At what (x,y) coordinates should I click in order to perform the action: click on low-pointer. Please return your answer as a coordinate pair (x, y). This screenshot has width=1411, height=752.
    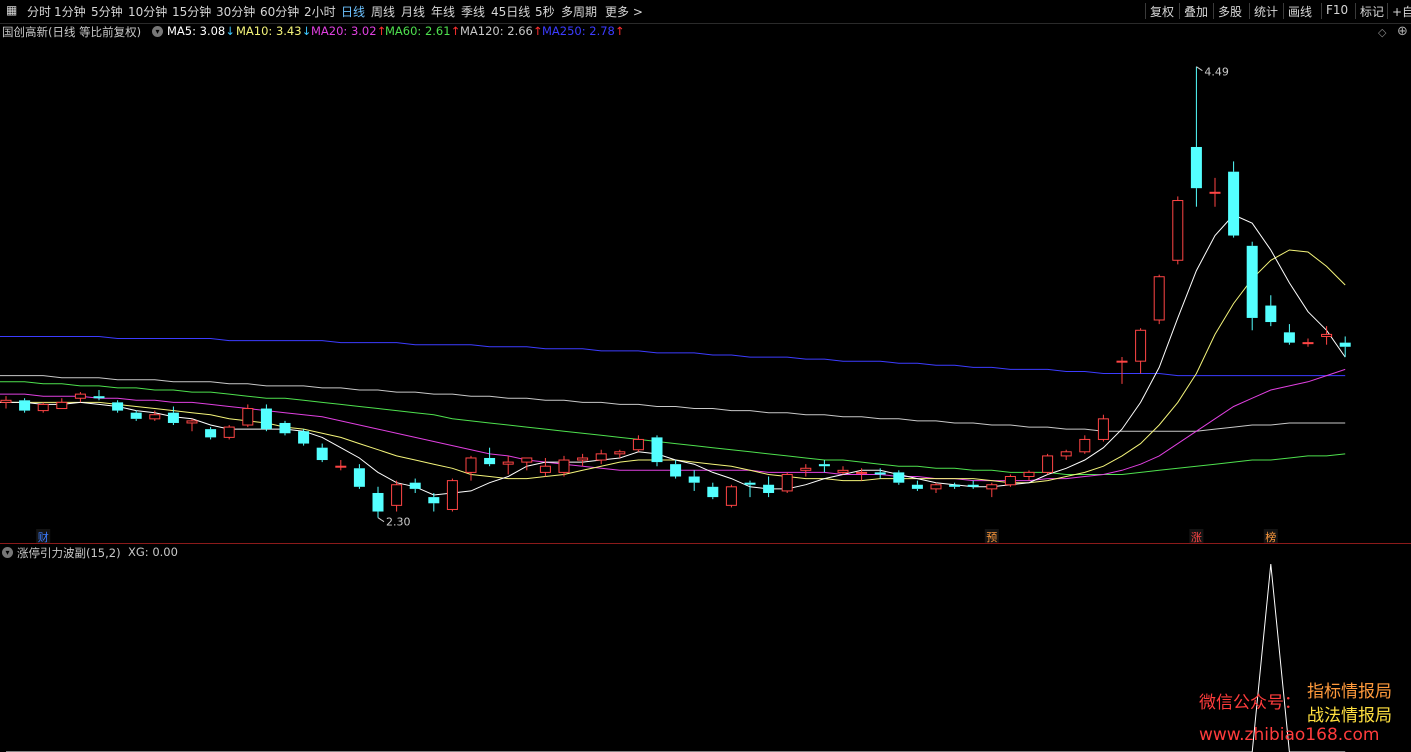
    Looking at the image, I should click on (381, 520).